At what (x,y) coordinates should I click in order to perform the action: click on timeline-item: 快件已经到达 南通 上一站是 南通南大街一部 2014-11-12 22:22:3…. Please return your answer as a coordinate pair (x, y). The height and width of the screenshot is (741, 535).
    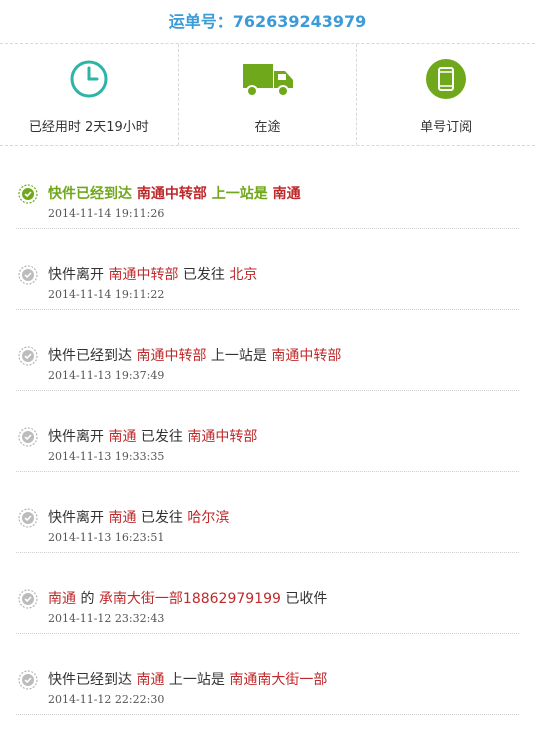
    Looking at the image, I should click on (267, 674).